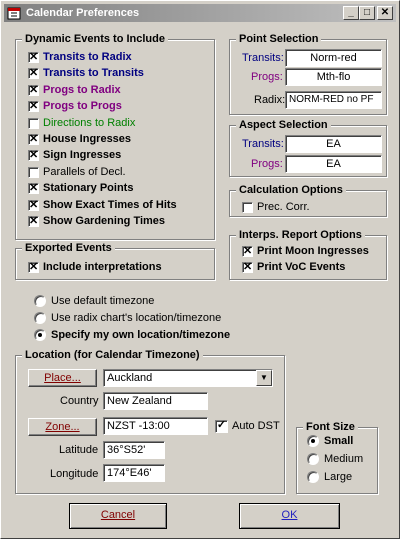 The width and height of the screenshot is (400, 539). What do you see at coordinates (136, 318) in the screenshot?
I see `timezone-option-label: Use radix chart's location/timezone` at bounding box center [136, 318].